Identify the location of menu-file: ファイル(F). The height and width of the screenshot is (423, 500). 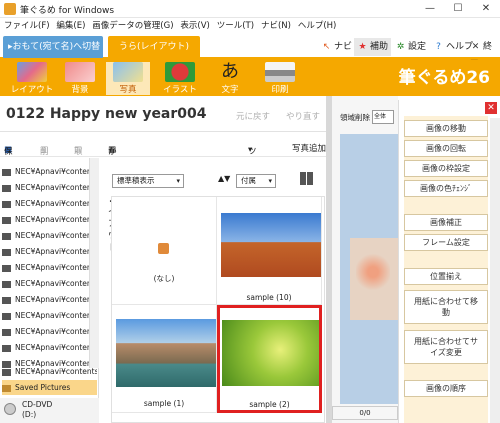
(27, 26).